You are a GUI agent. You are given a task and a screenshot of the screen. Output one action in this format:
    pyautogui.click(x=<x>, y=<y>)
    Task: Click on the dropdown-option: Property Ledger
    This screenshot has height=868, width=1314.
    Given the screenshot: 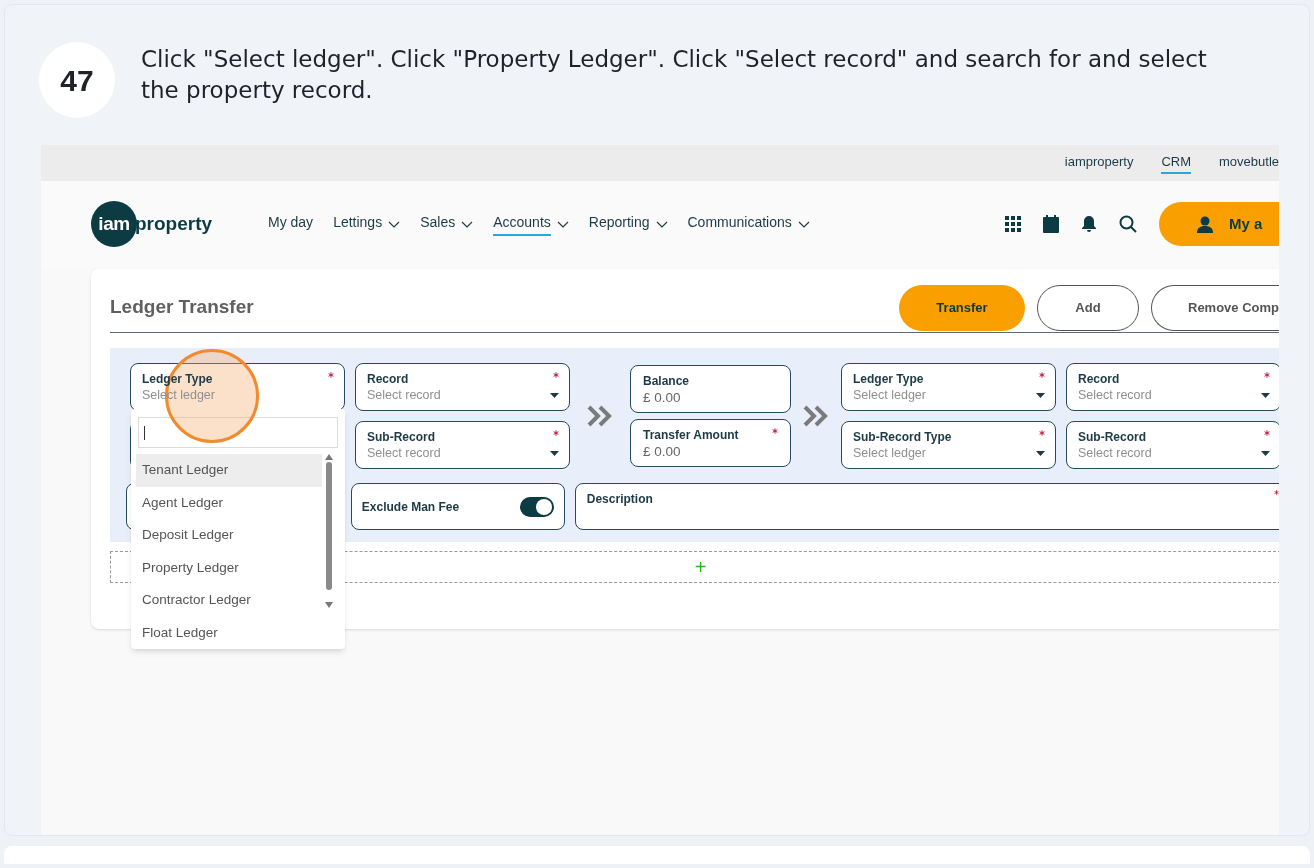 What is the action you would take?
    pyautogui.click(x=229, y=567)
    